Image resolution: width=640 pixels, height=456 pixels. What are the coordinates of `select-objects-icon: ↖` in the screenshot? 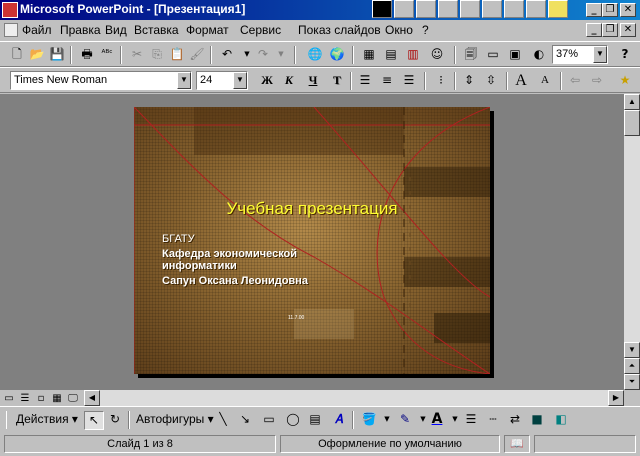 It's located at (94, 420).